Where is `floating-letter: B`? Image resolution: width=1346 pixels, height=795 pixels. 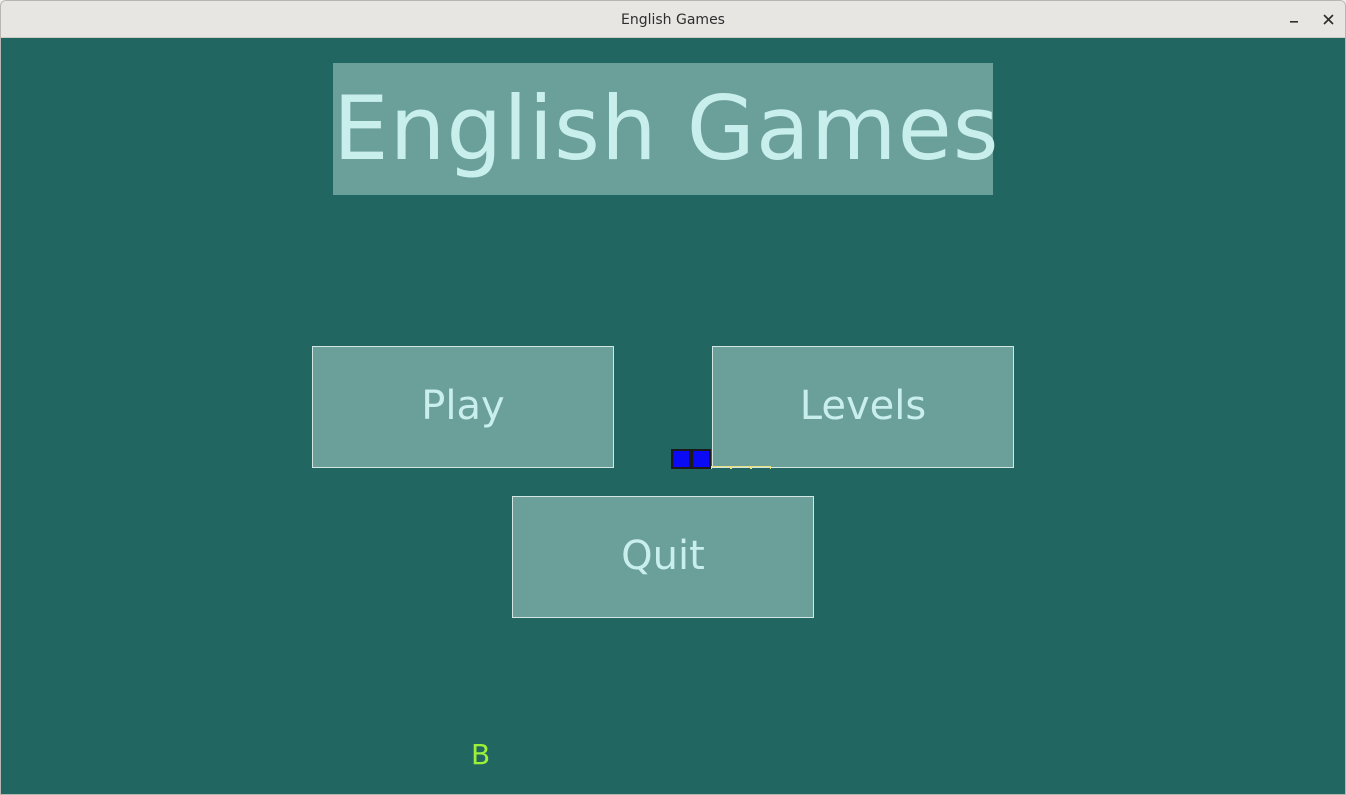
floating-letter: B is located at coordinates (481, 754).